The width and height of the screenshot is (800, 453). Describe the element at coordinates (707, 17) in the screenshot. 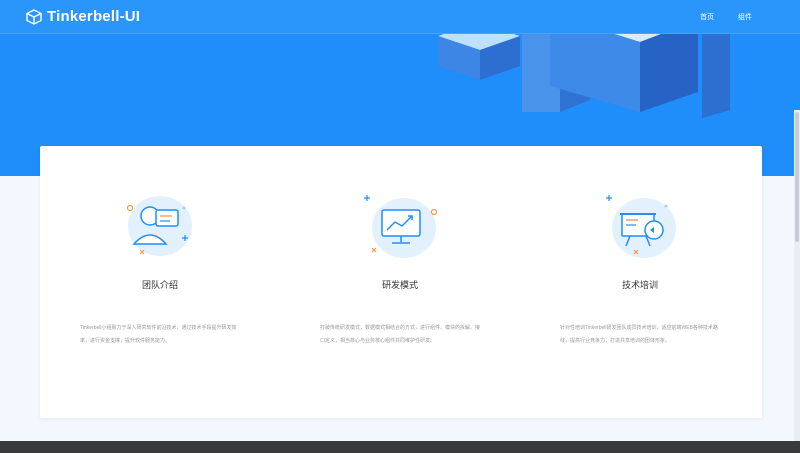

I see `nav-home: 首页` at that location.